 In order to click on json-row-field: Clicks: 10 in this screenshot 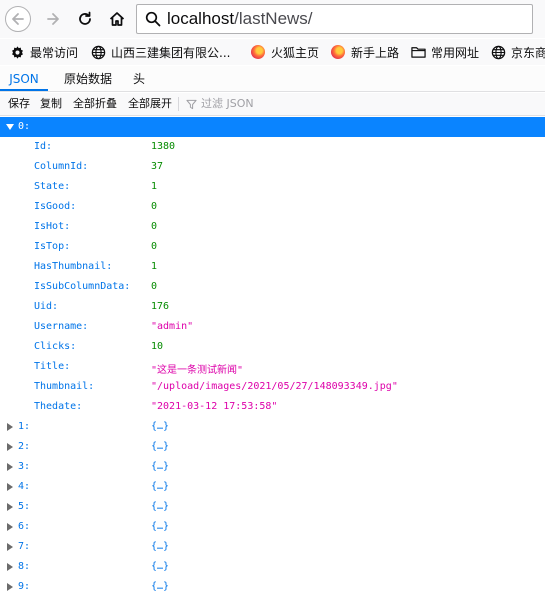, I will do `click(272, 347)`.